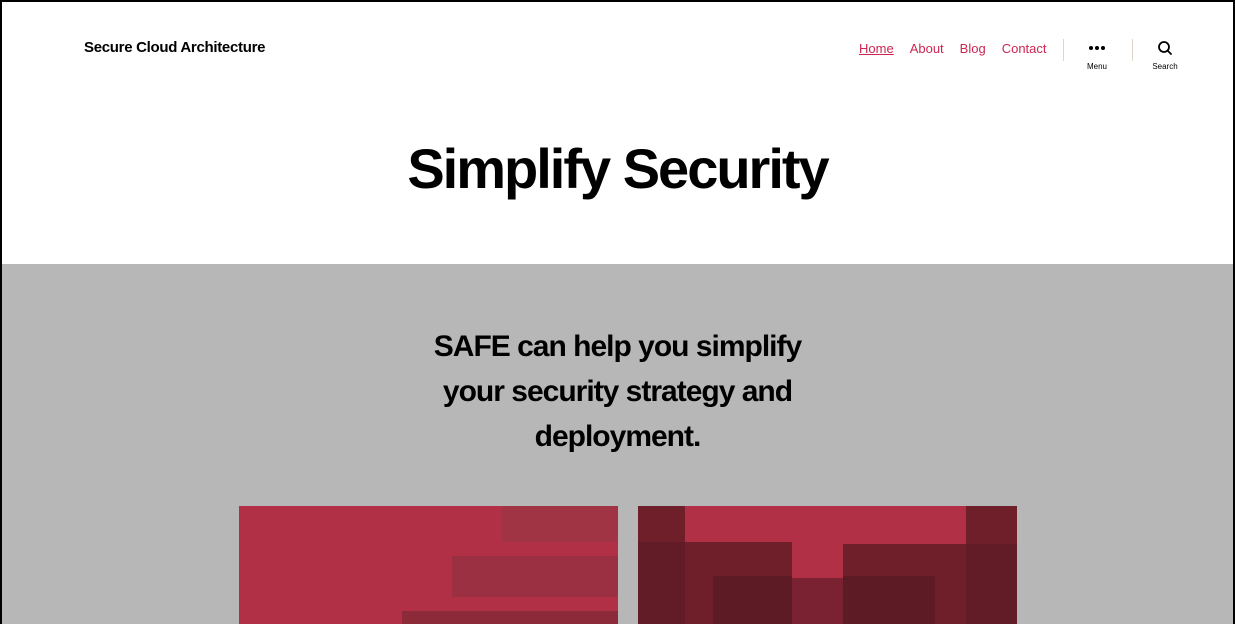  Describe the element at coordinates (1165, 66) in the screenshot. I see `search-toggle-label: Search` at that location.